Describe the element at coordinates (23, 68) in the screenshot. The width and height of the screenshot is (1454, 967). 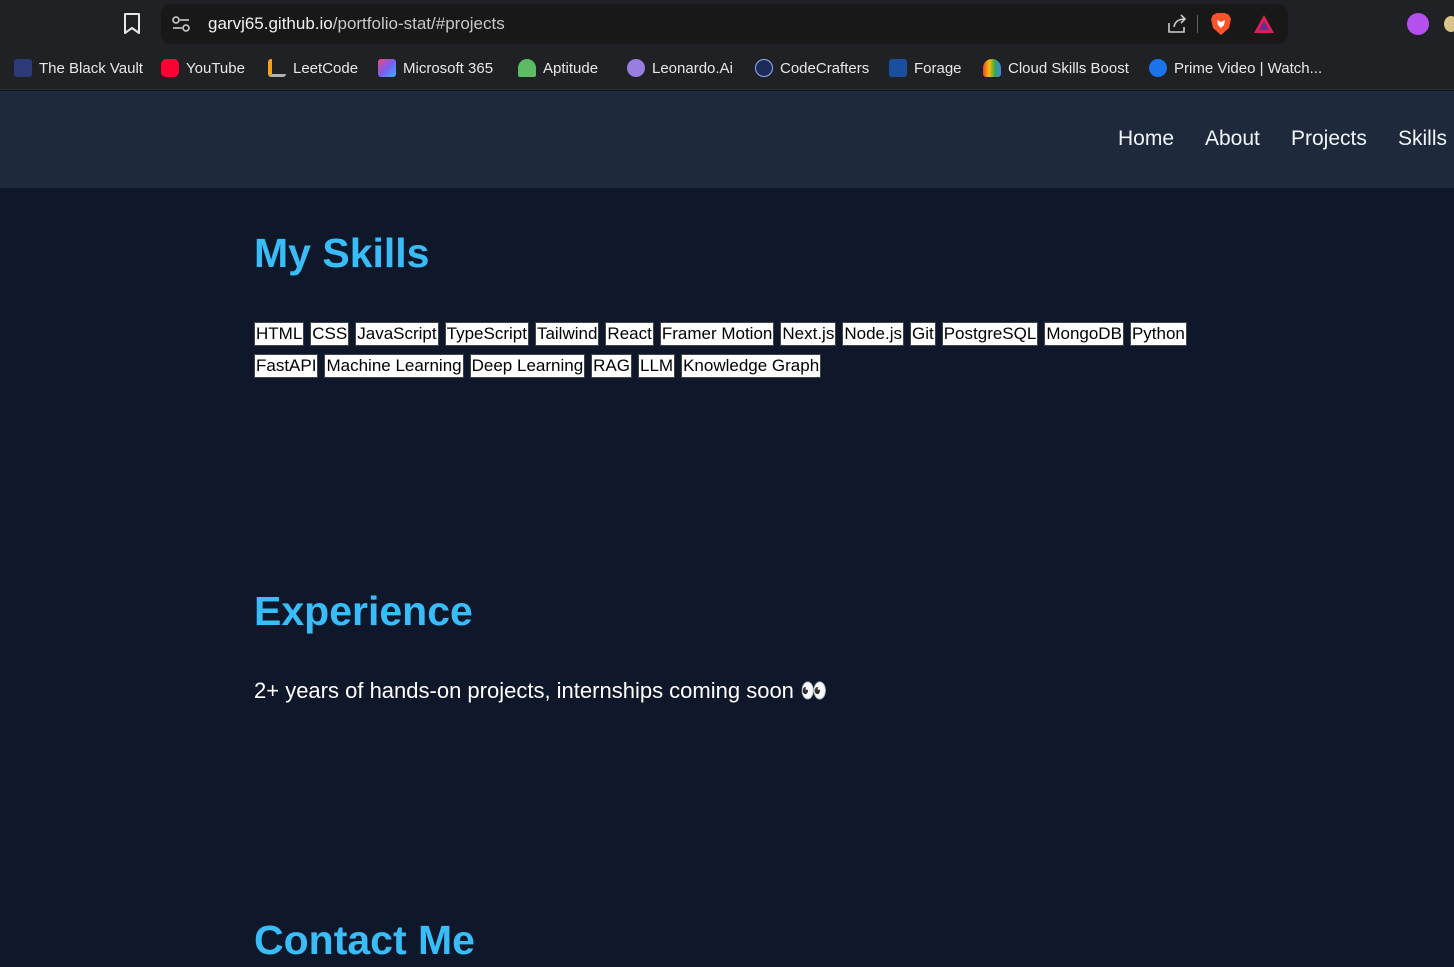
I see `black-vault-icon` at that location.